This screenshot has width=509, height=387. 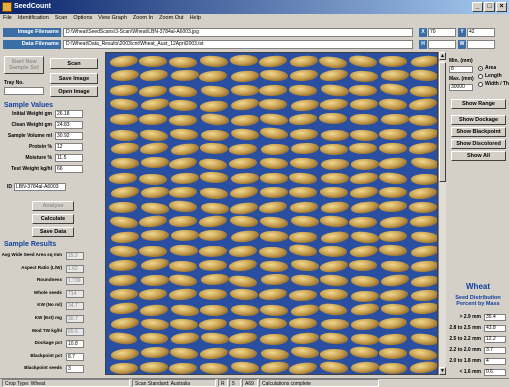 What do you see at coordinates (112, 18) in the screenshot?
I see `menu-view-graph: View Graph` at bounding box center [112, 18].